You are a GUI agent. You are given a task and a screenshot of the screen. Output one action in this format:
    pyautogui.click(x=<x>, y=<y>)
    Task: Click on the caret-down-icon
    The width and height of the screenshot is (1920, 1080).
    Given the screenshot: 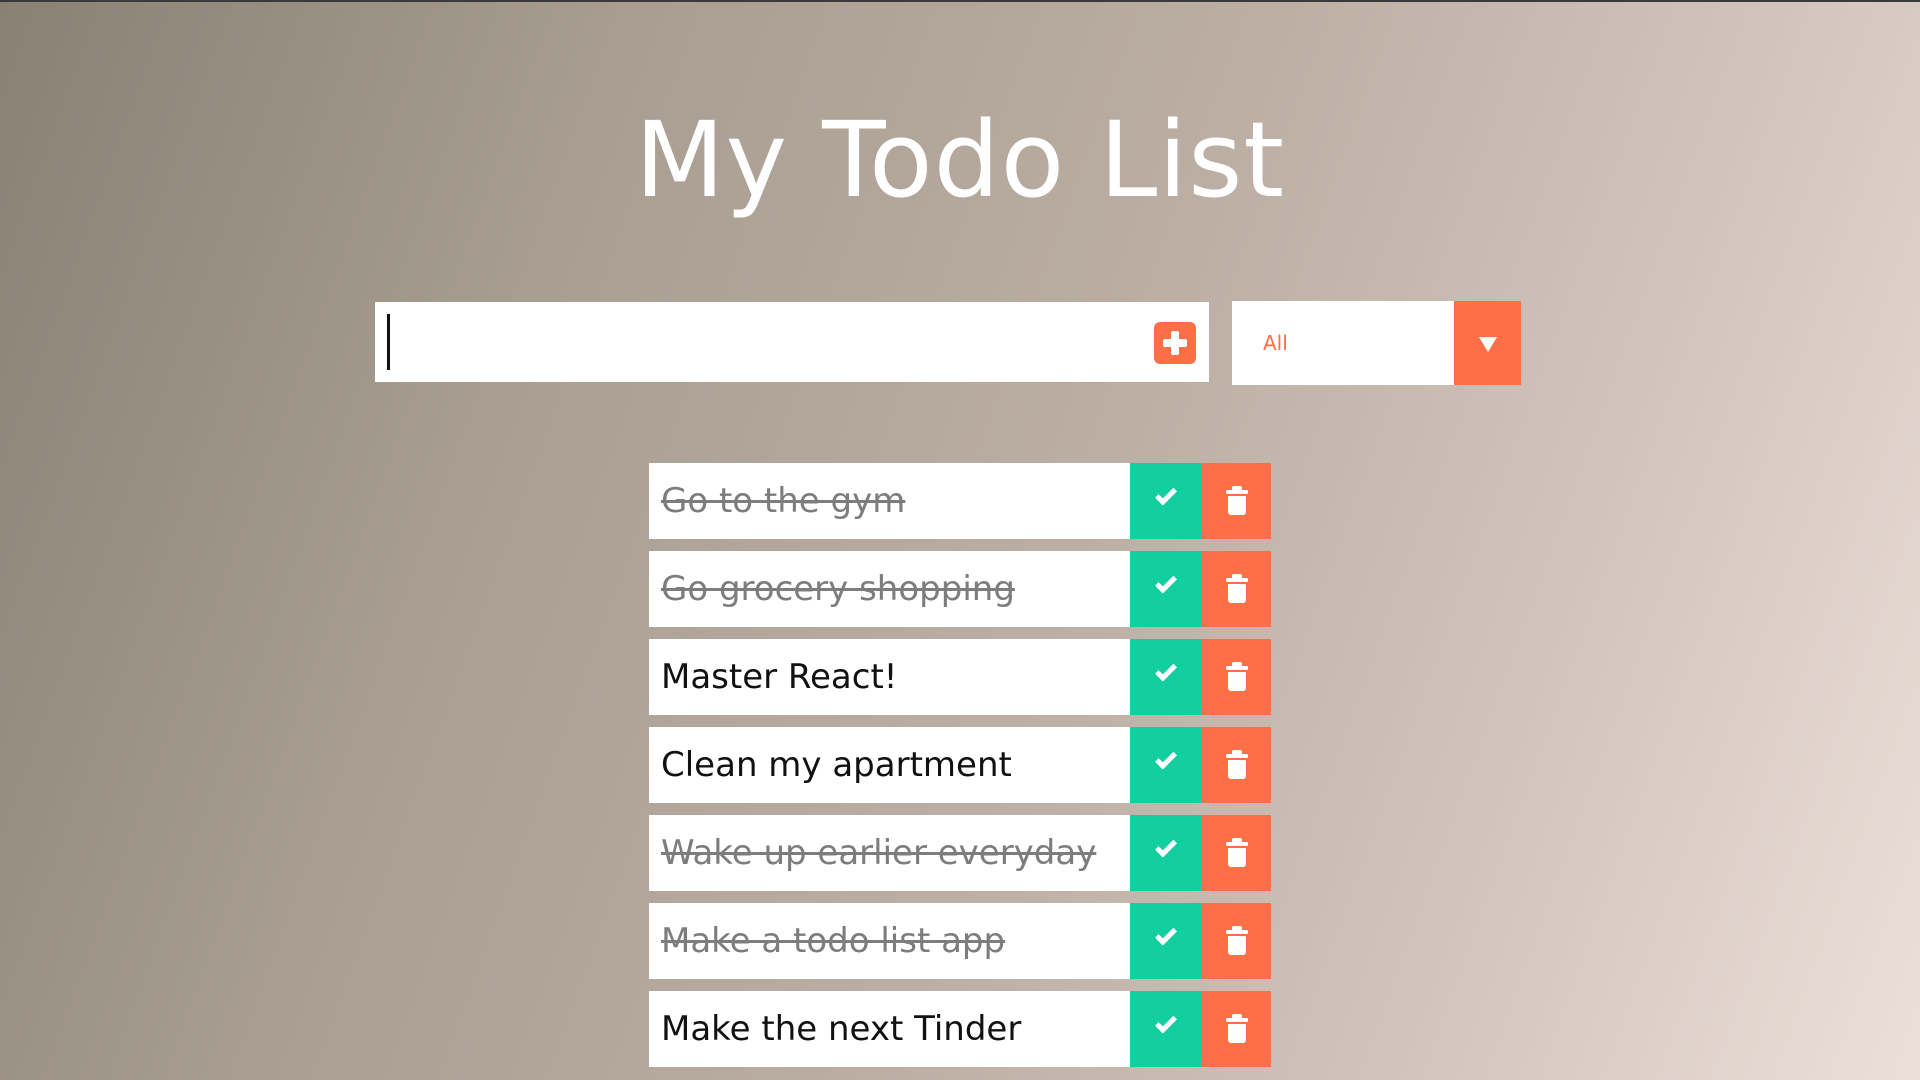 What is the action you would take?
    pyautogui.click(x=1488, y=344)
    